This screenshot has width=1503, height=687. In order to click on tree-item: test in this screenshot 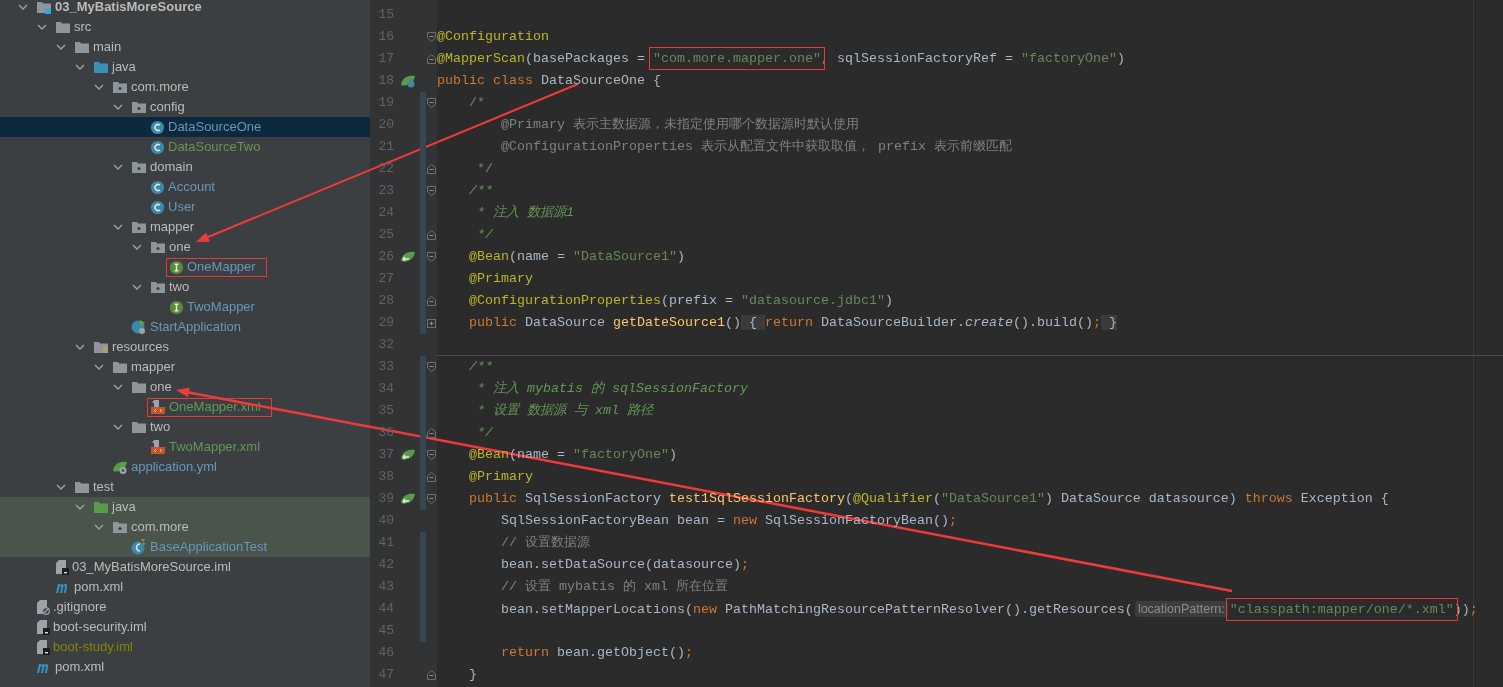, I will do `click(185, 487)`.